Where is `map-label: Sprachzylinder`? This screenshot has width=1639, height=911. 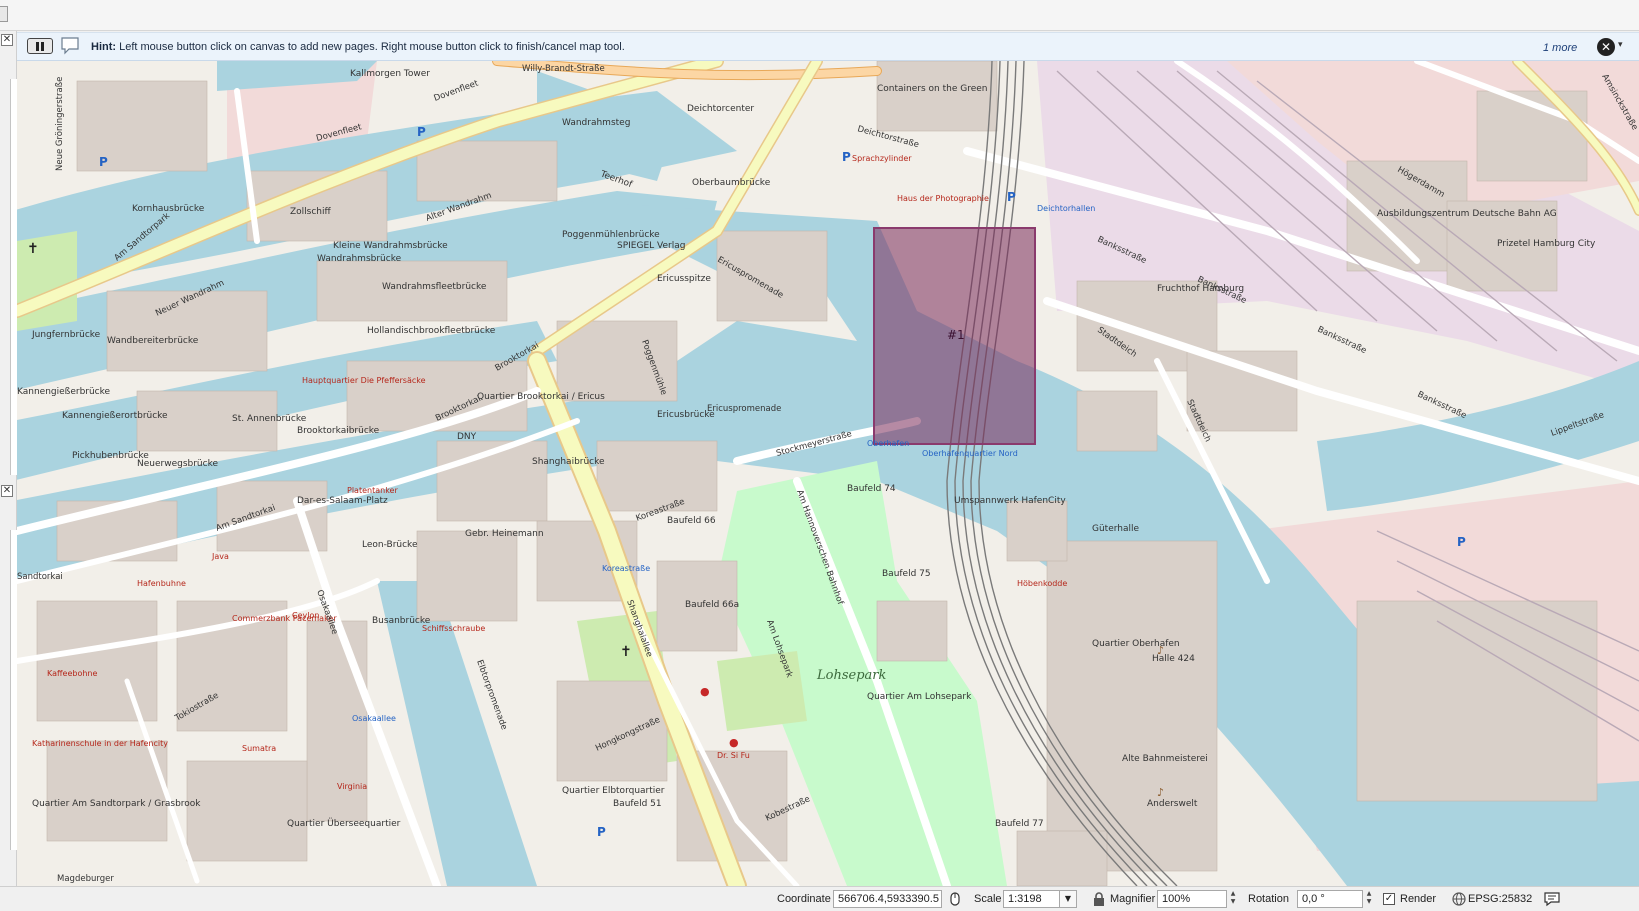
map-label: Sprachzylinder is located at coordinates (882, 158).